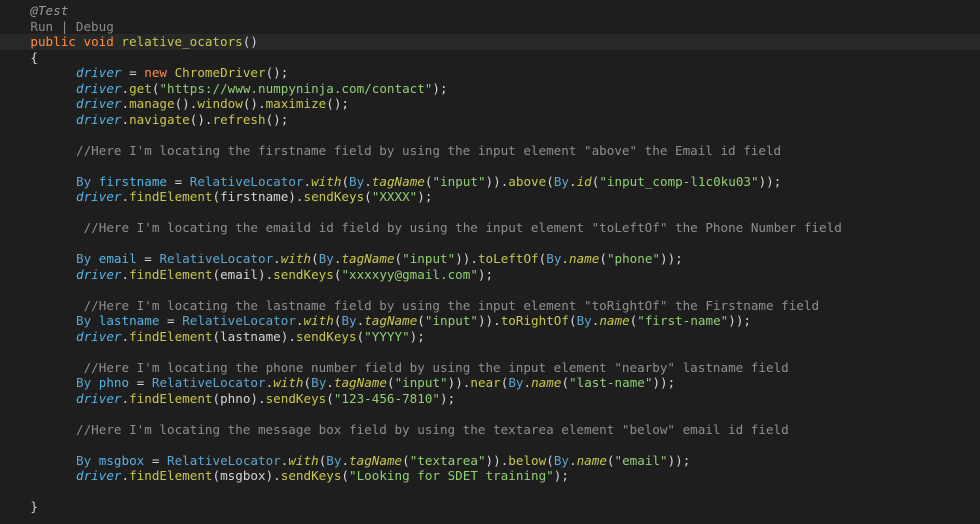  What do you see at coordinates (239, 398) in the screenshot?
I see `code-token: (phno).` at bounding box center [239, 398].